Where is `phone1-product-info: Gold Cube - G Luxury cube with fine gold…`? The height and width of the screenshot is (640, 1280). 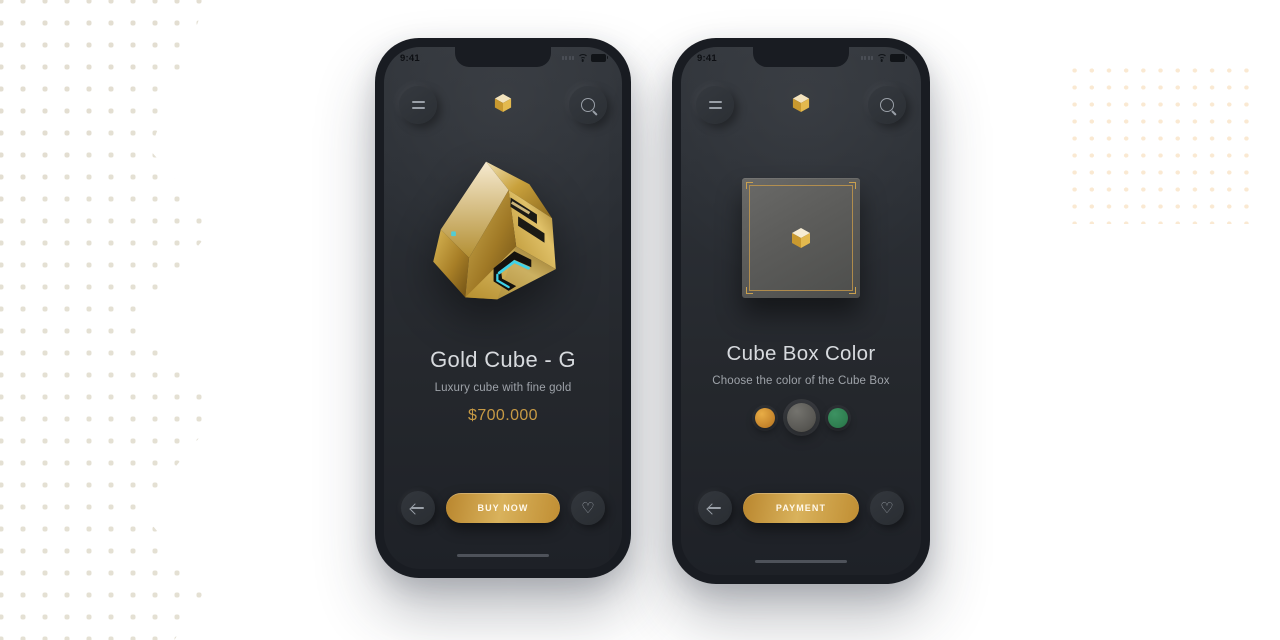 phone1-product-info: Gold Cube - G Luxury cube with fine gold… is located at coordinates (503, 386).